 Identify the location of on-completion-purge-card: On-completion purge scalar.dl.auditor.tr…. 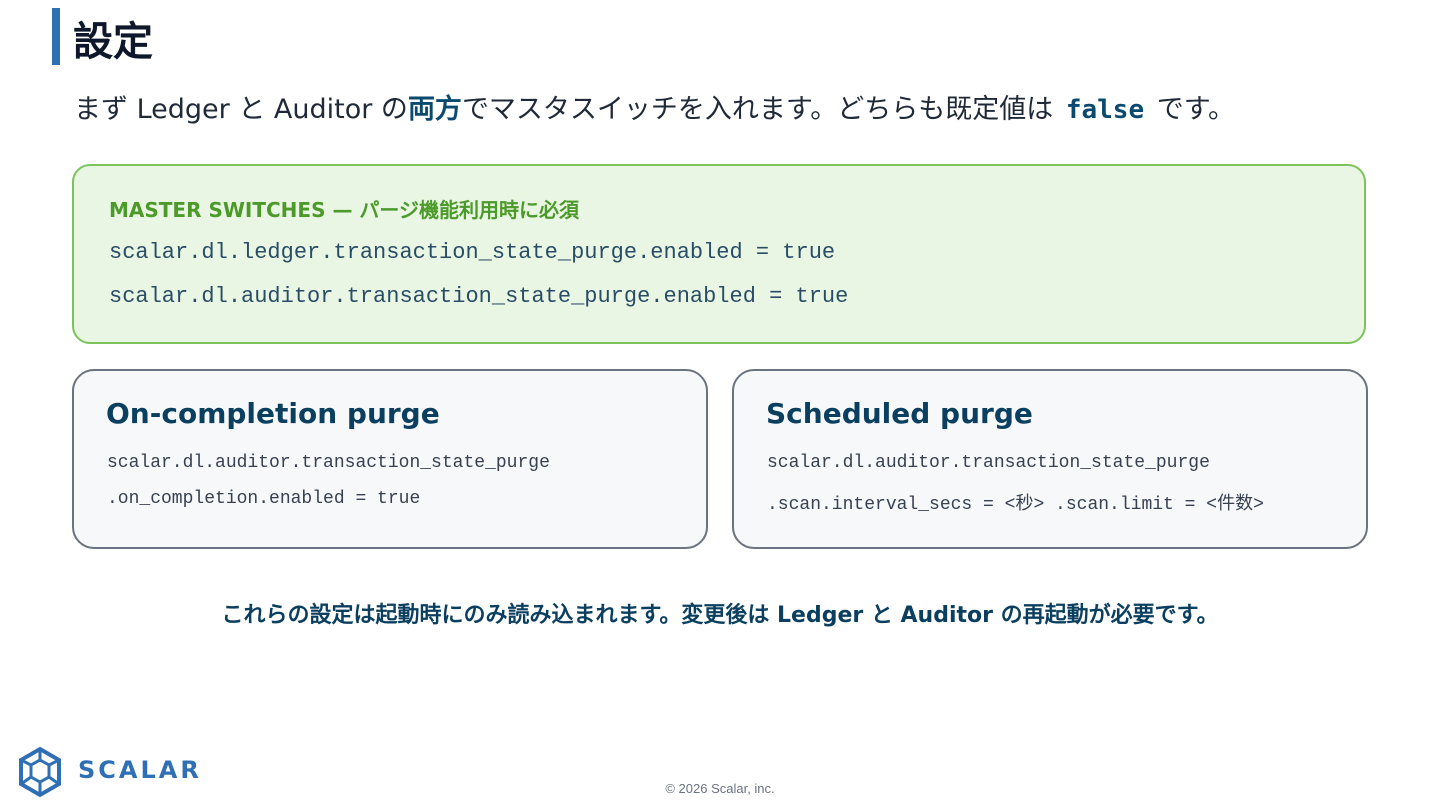
(390, 459).